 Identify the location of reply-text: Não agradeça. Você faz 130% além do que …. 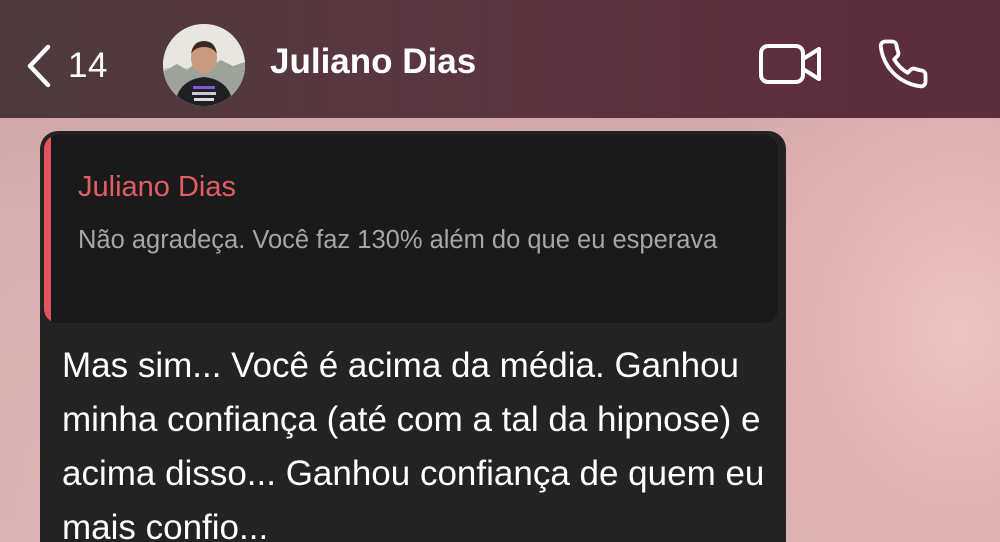
(398, 240).